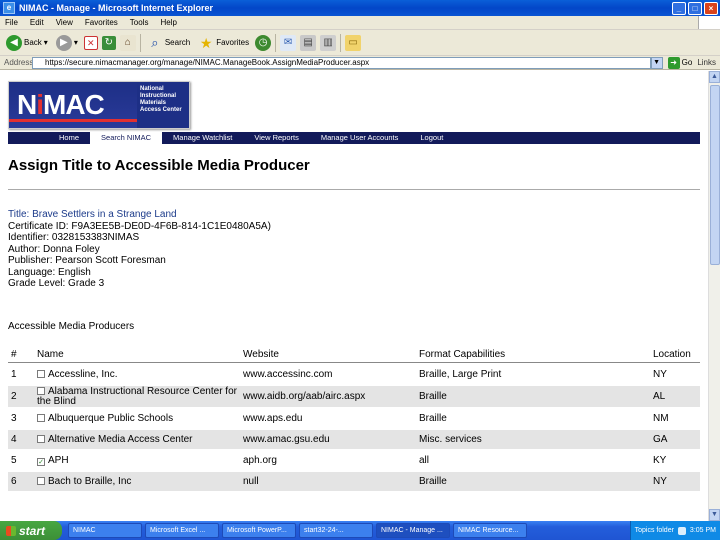 This screenshot has height=540, width=720. Describe the element at coordinates (21, 418) in the screenshot. I see `row-num: 3` at that location.